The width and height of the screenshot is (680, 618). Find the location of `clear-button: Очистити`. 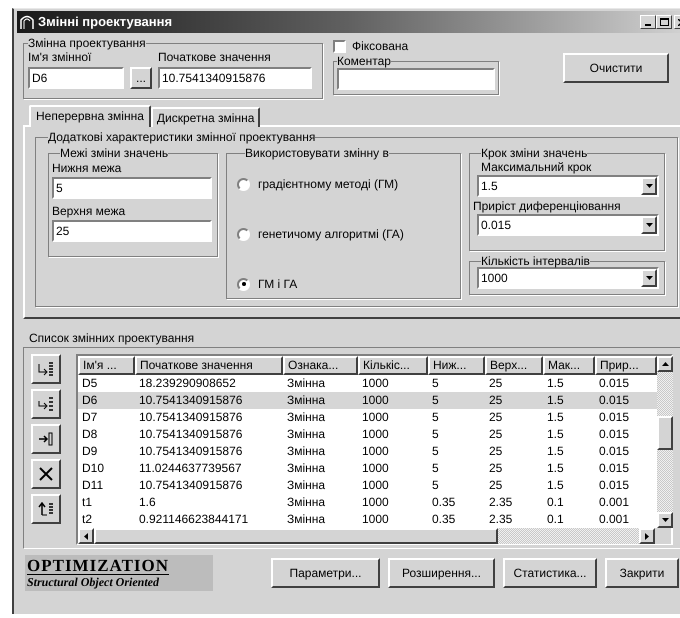

clear-button: Очистити is located at coordinates (616, 68).